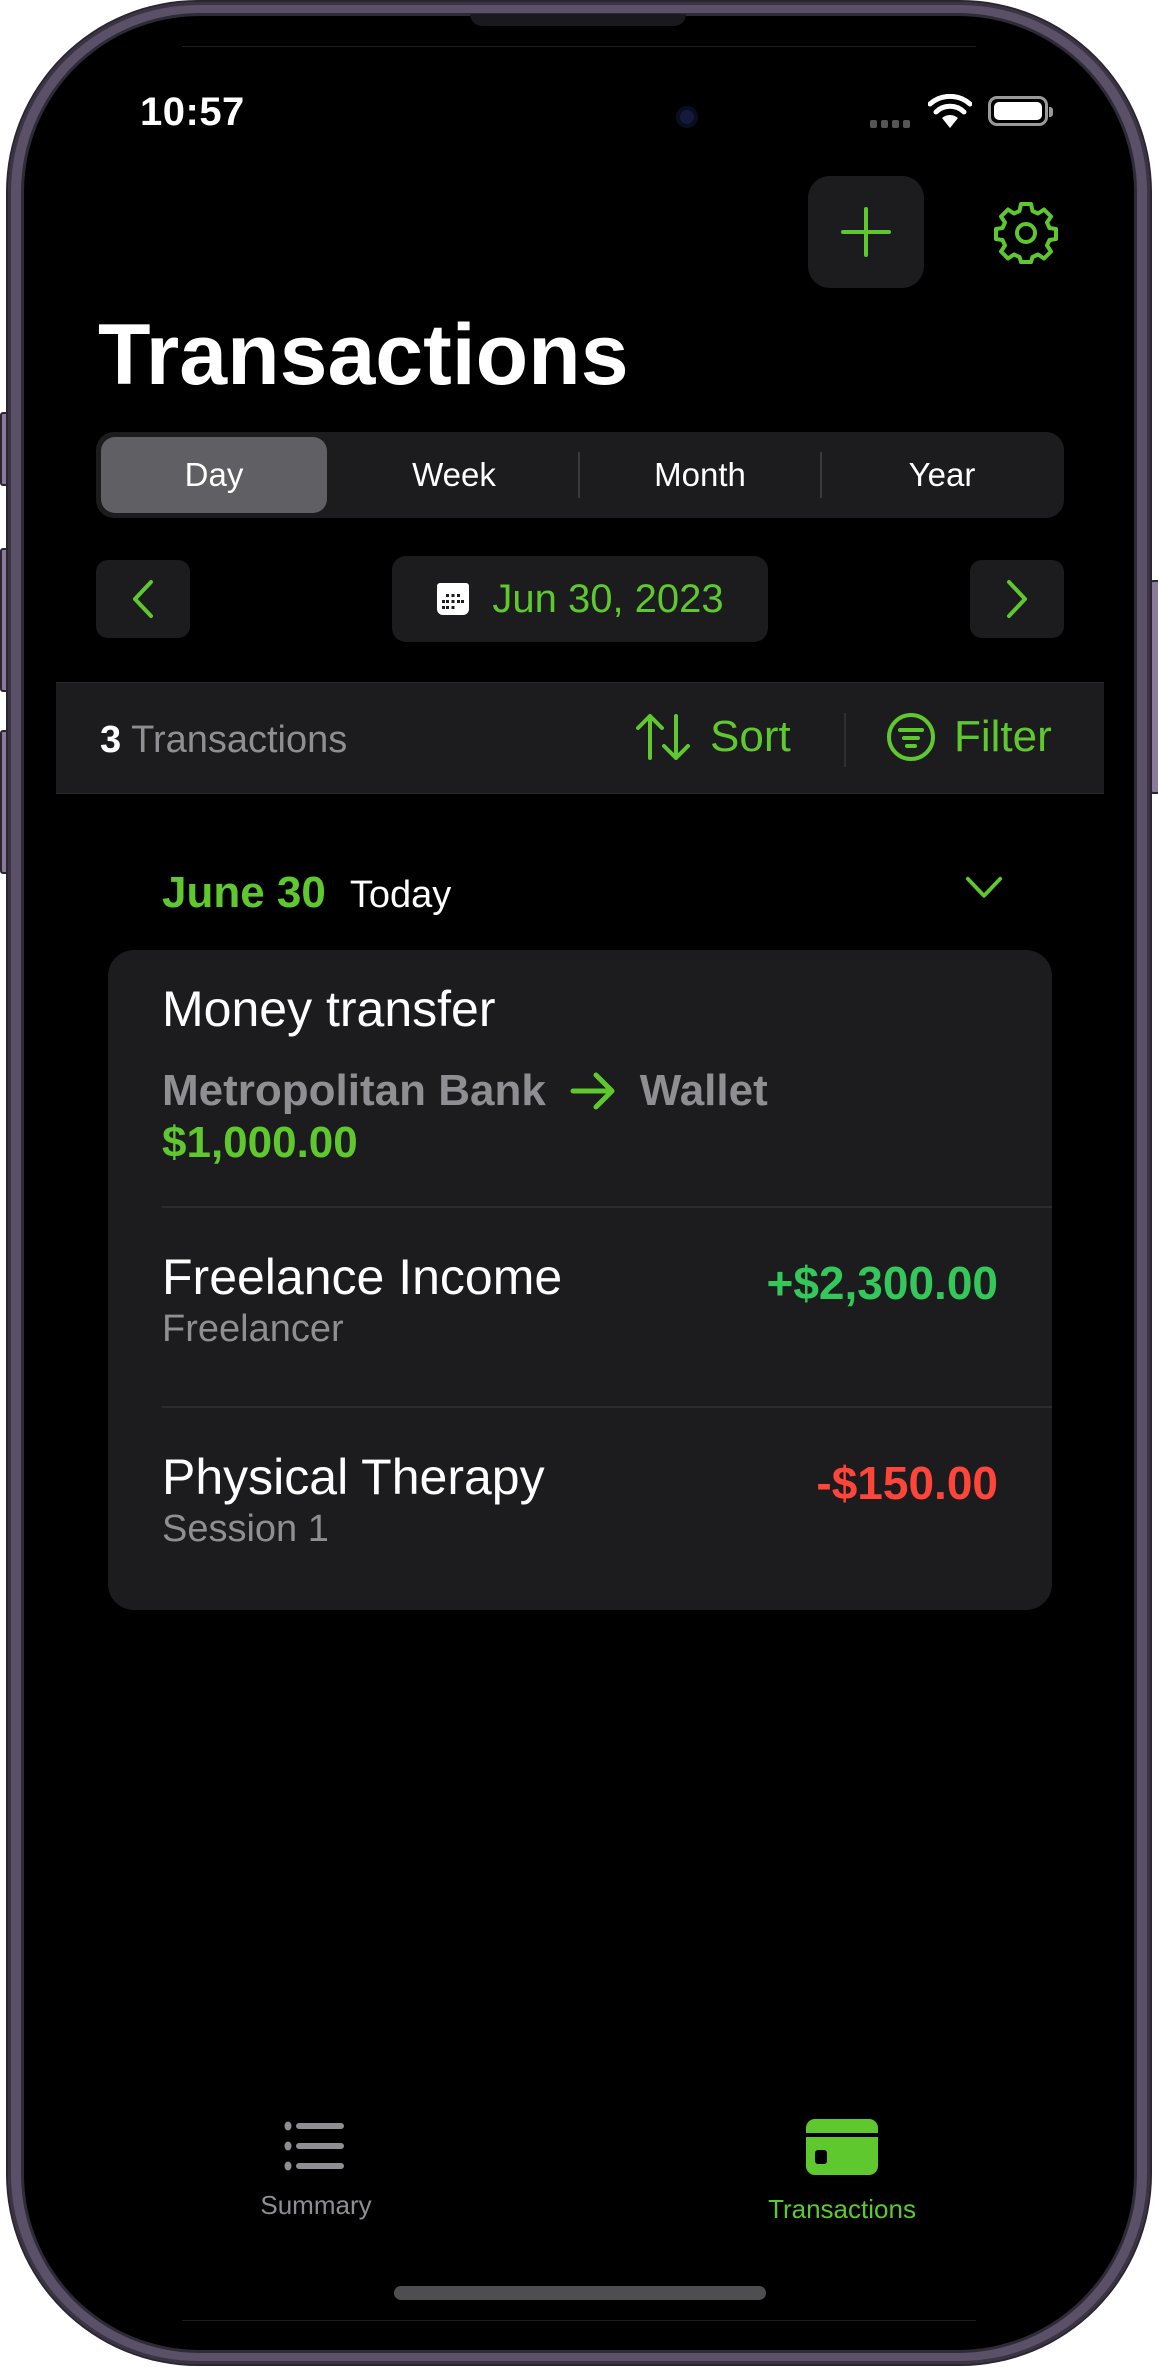 The width and height of the screenshot is (1158, 2367). I want to click on segment-label: Day, so click(214, 474).